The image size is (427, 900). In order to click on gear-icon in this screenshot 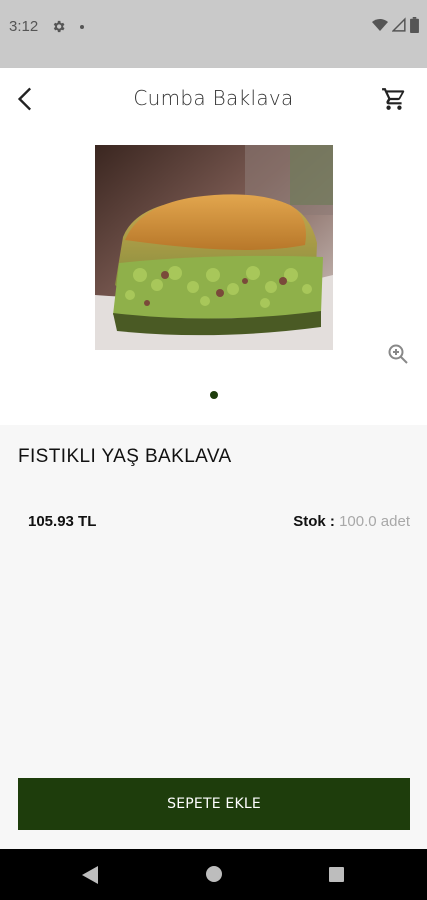, I will do `click(59, 26)`.